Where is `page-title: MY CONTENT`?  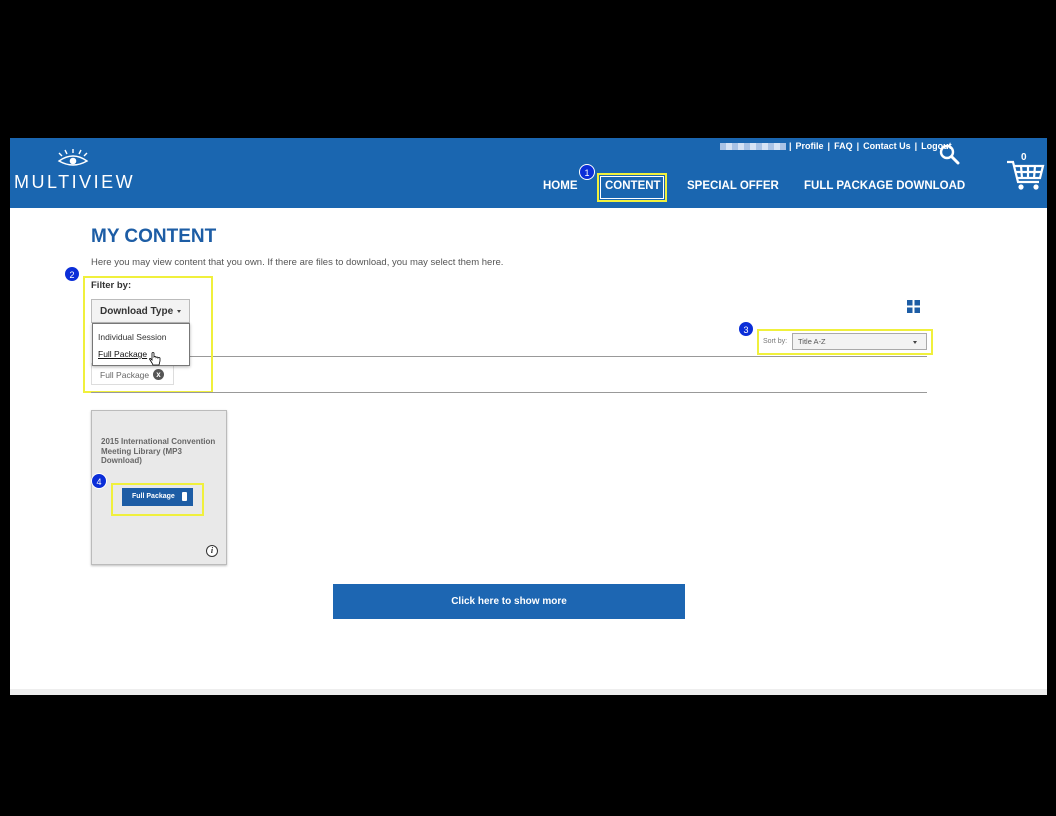
page-title: MY CONTENT is located at coordinates (154, 236).